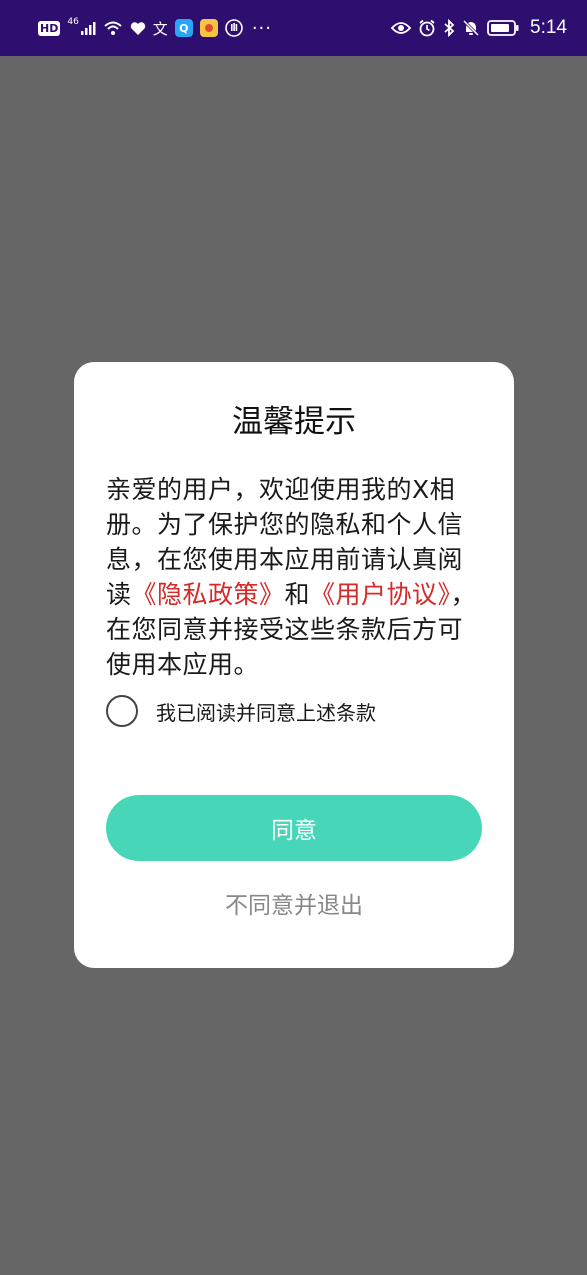  Describe the element at coordinates (294, 422) in the screenshot. I see `dialog-title: 温馨提示` at that location.